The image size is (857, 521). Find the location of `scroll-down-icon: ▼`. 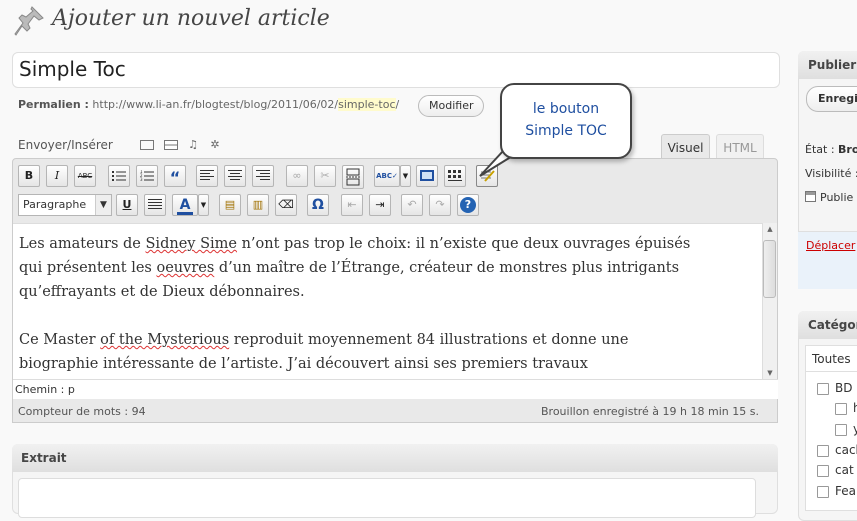

scroll-down-icon: ▼ is located at coordinates (770, 373).